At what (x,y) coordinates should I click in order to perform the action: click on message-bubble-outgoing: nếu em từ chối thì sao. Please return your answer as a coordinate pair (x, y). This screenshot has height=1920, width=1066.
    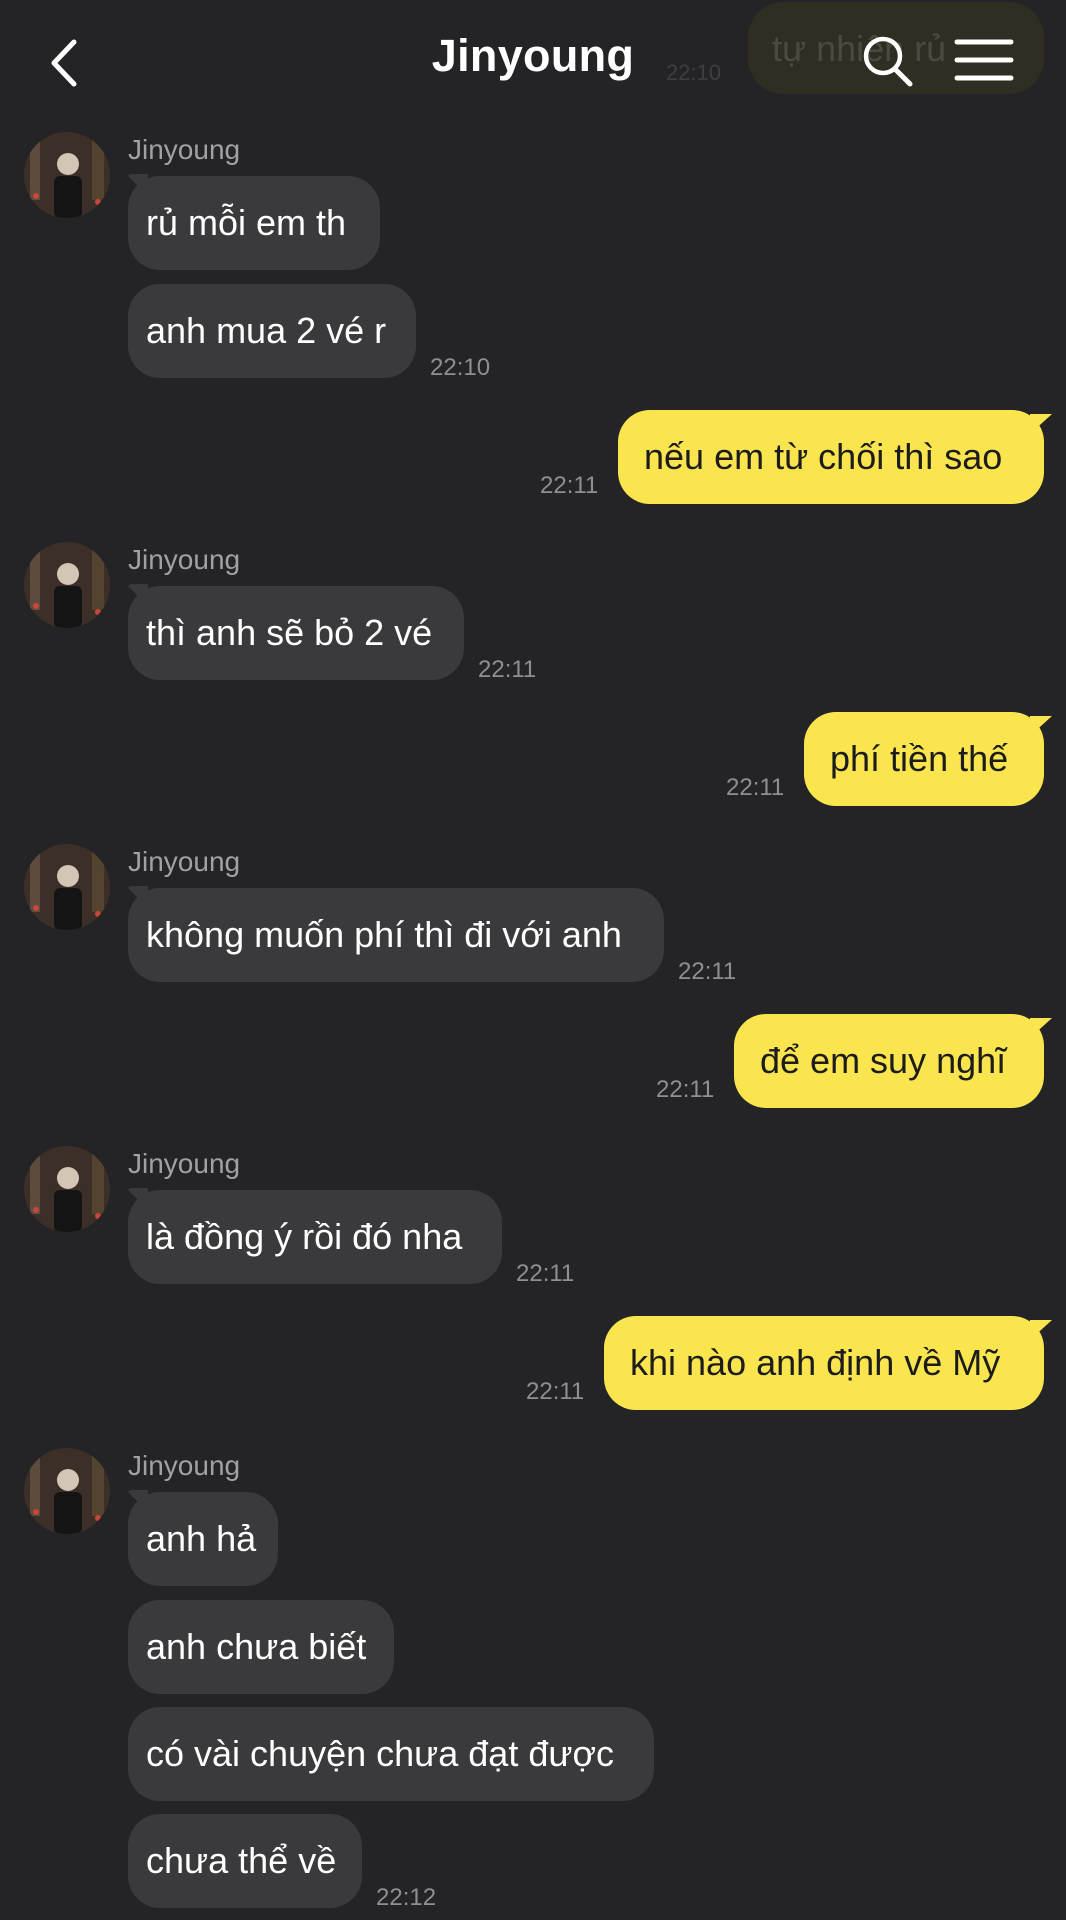
    Looking at the image, I should click on (831, 457).